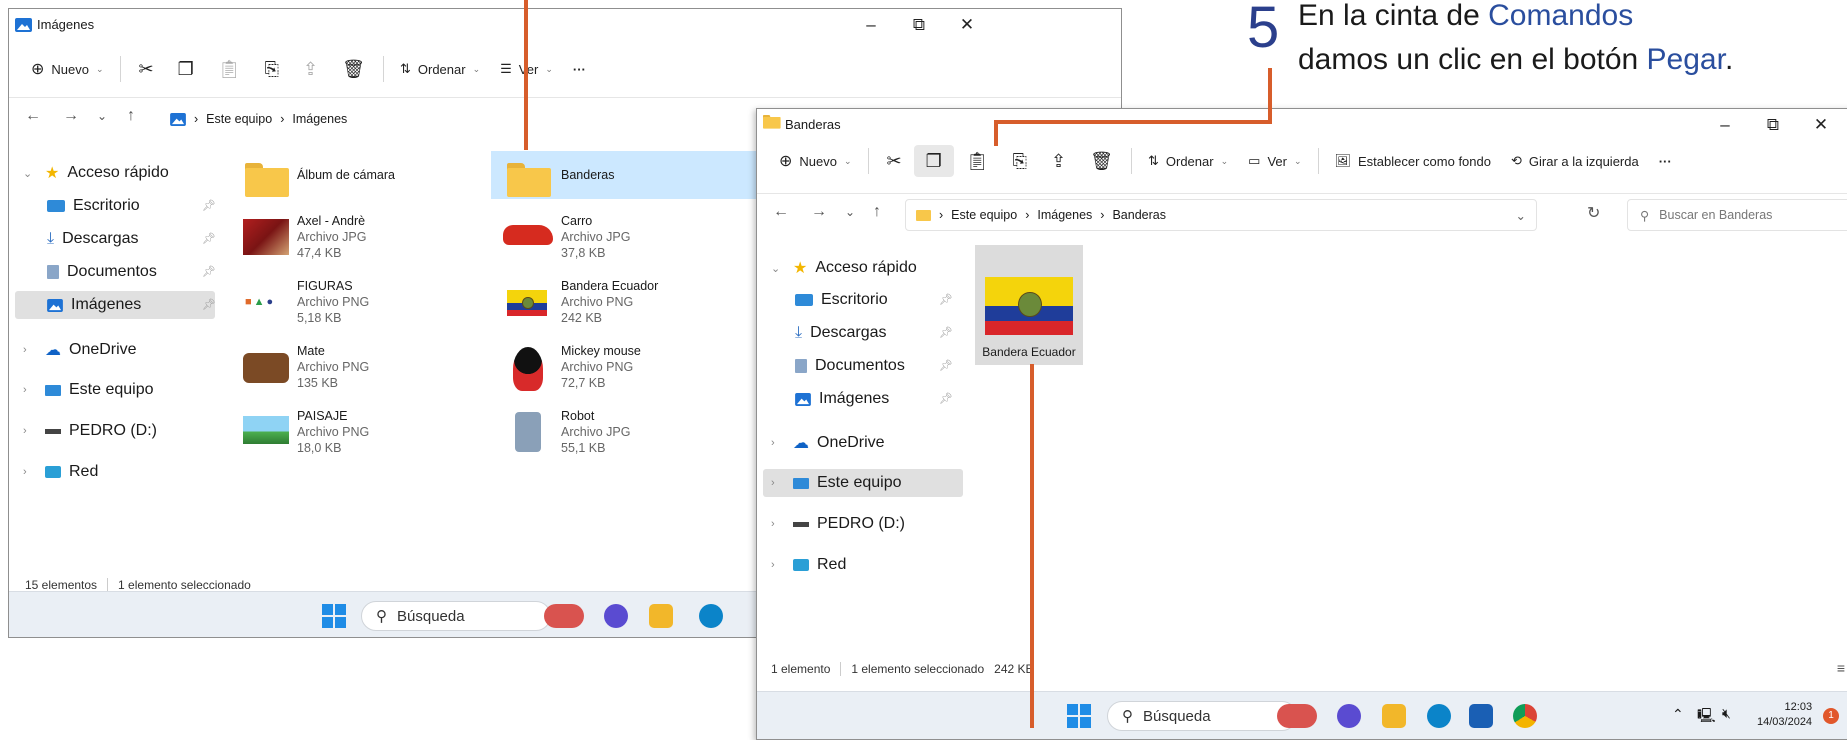 The width and height of the screenshot is (1847, 740). Describe the element at coordinates (614, 434) in the screenshot. I see `list-item: Robot Archivo JPG 55,1 KB` at that location.